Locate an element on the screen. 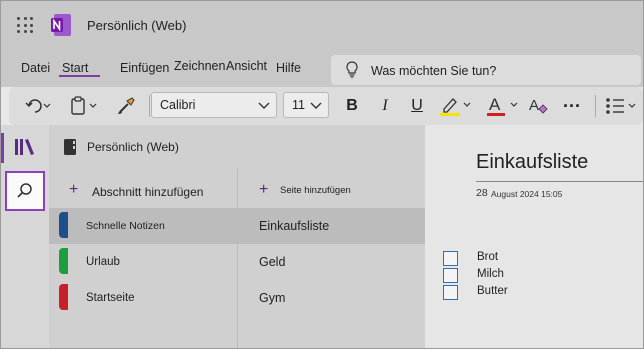 The image size is (644, 349). tab-datei: Datei is located at coordinates (35, 68).